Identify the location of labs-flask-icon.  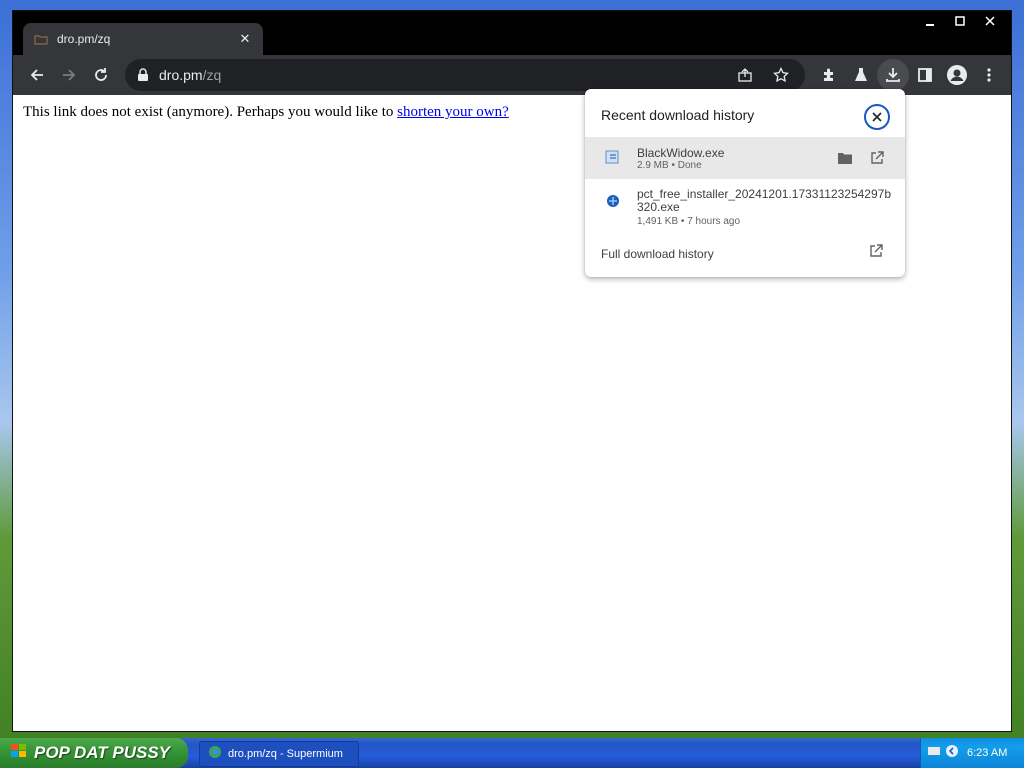
(861, 75).